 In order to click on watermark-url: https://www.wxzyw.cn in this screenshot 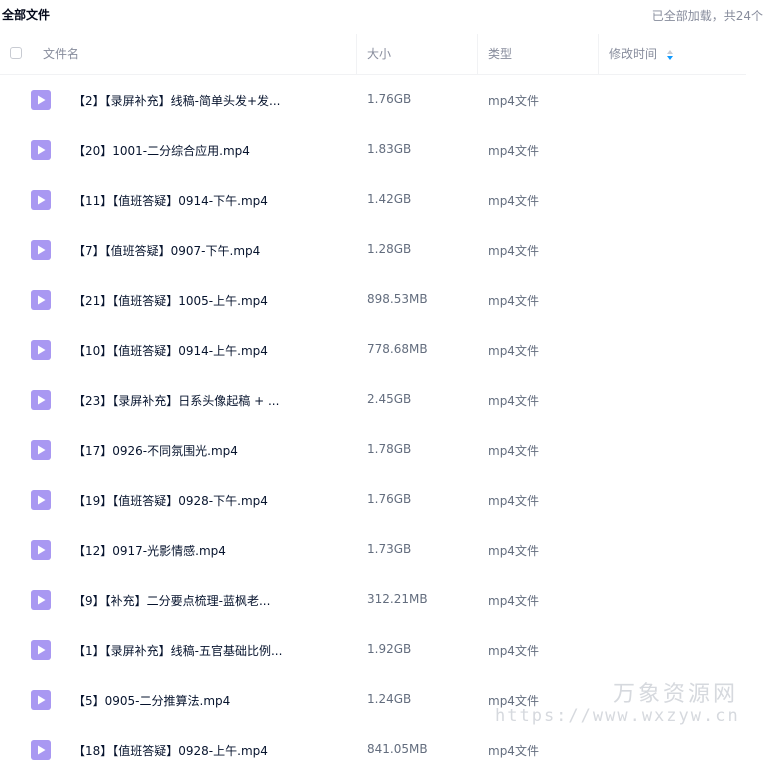, I will do `click(617, 716)`.